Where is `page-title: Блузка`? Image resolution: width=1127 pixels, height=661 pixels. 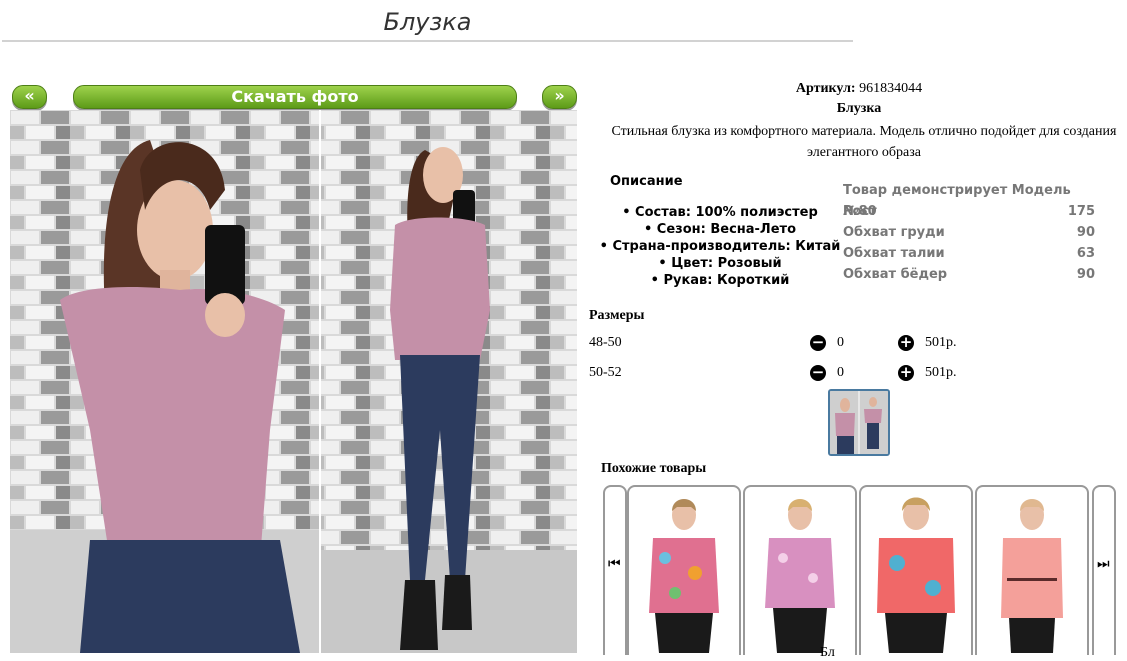 page-title: Блузка is located at coordinates (427, 22).